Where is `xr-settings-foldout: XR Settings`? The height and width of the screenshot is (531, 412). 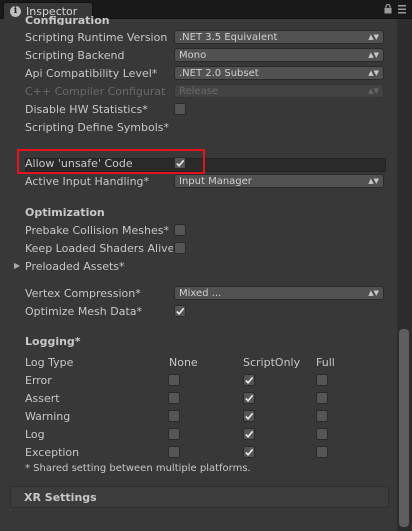 xr-settings-foldout: XR Settings is located at coordinates (199, 497).